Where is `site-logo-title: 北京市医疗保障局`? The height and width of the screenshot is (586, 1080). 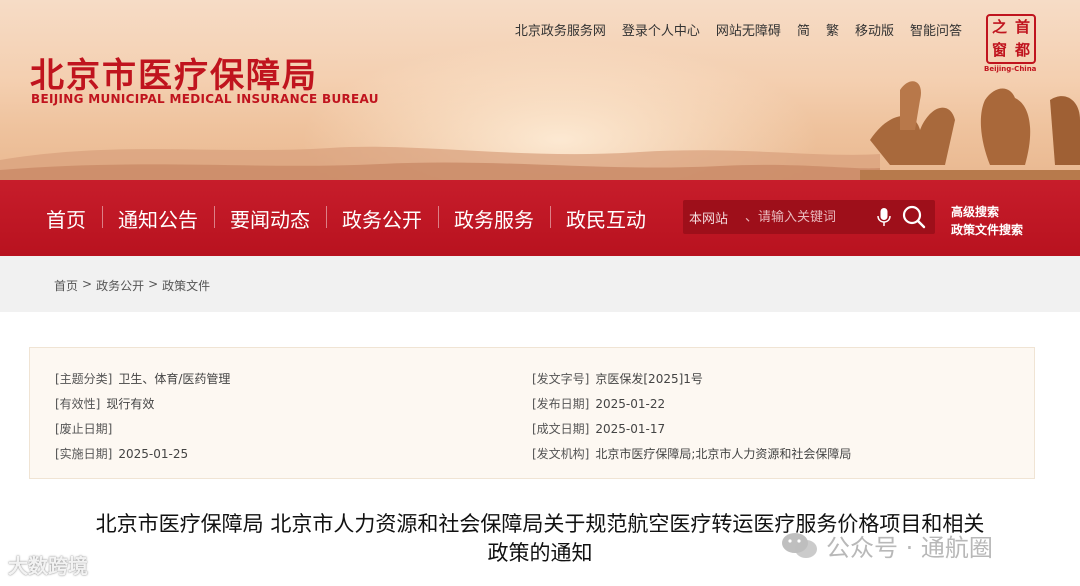 site-logo-title: 北京市医疗保障局 is located at coordinates (174, 72).